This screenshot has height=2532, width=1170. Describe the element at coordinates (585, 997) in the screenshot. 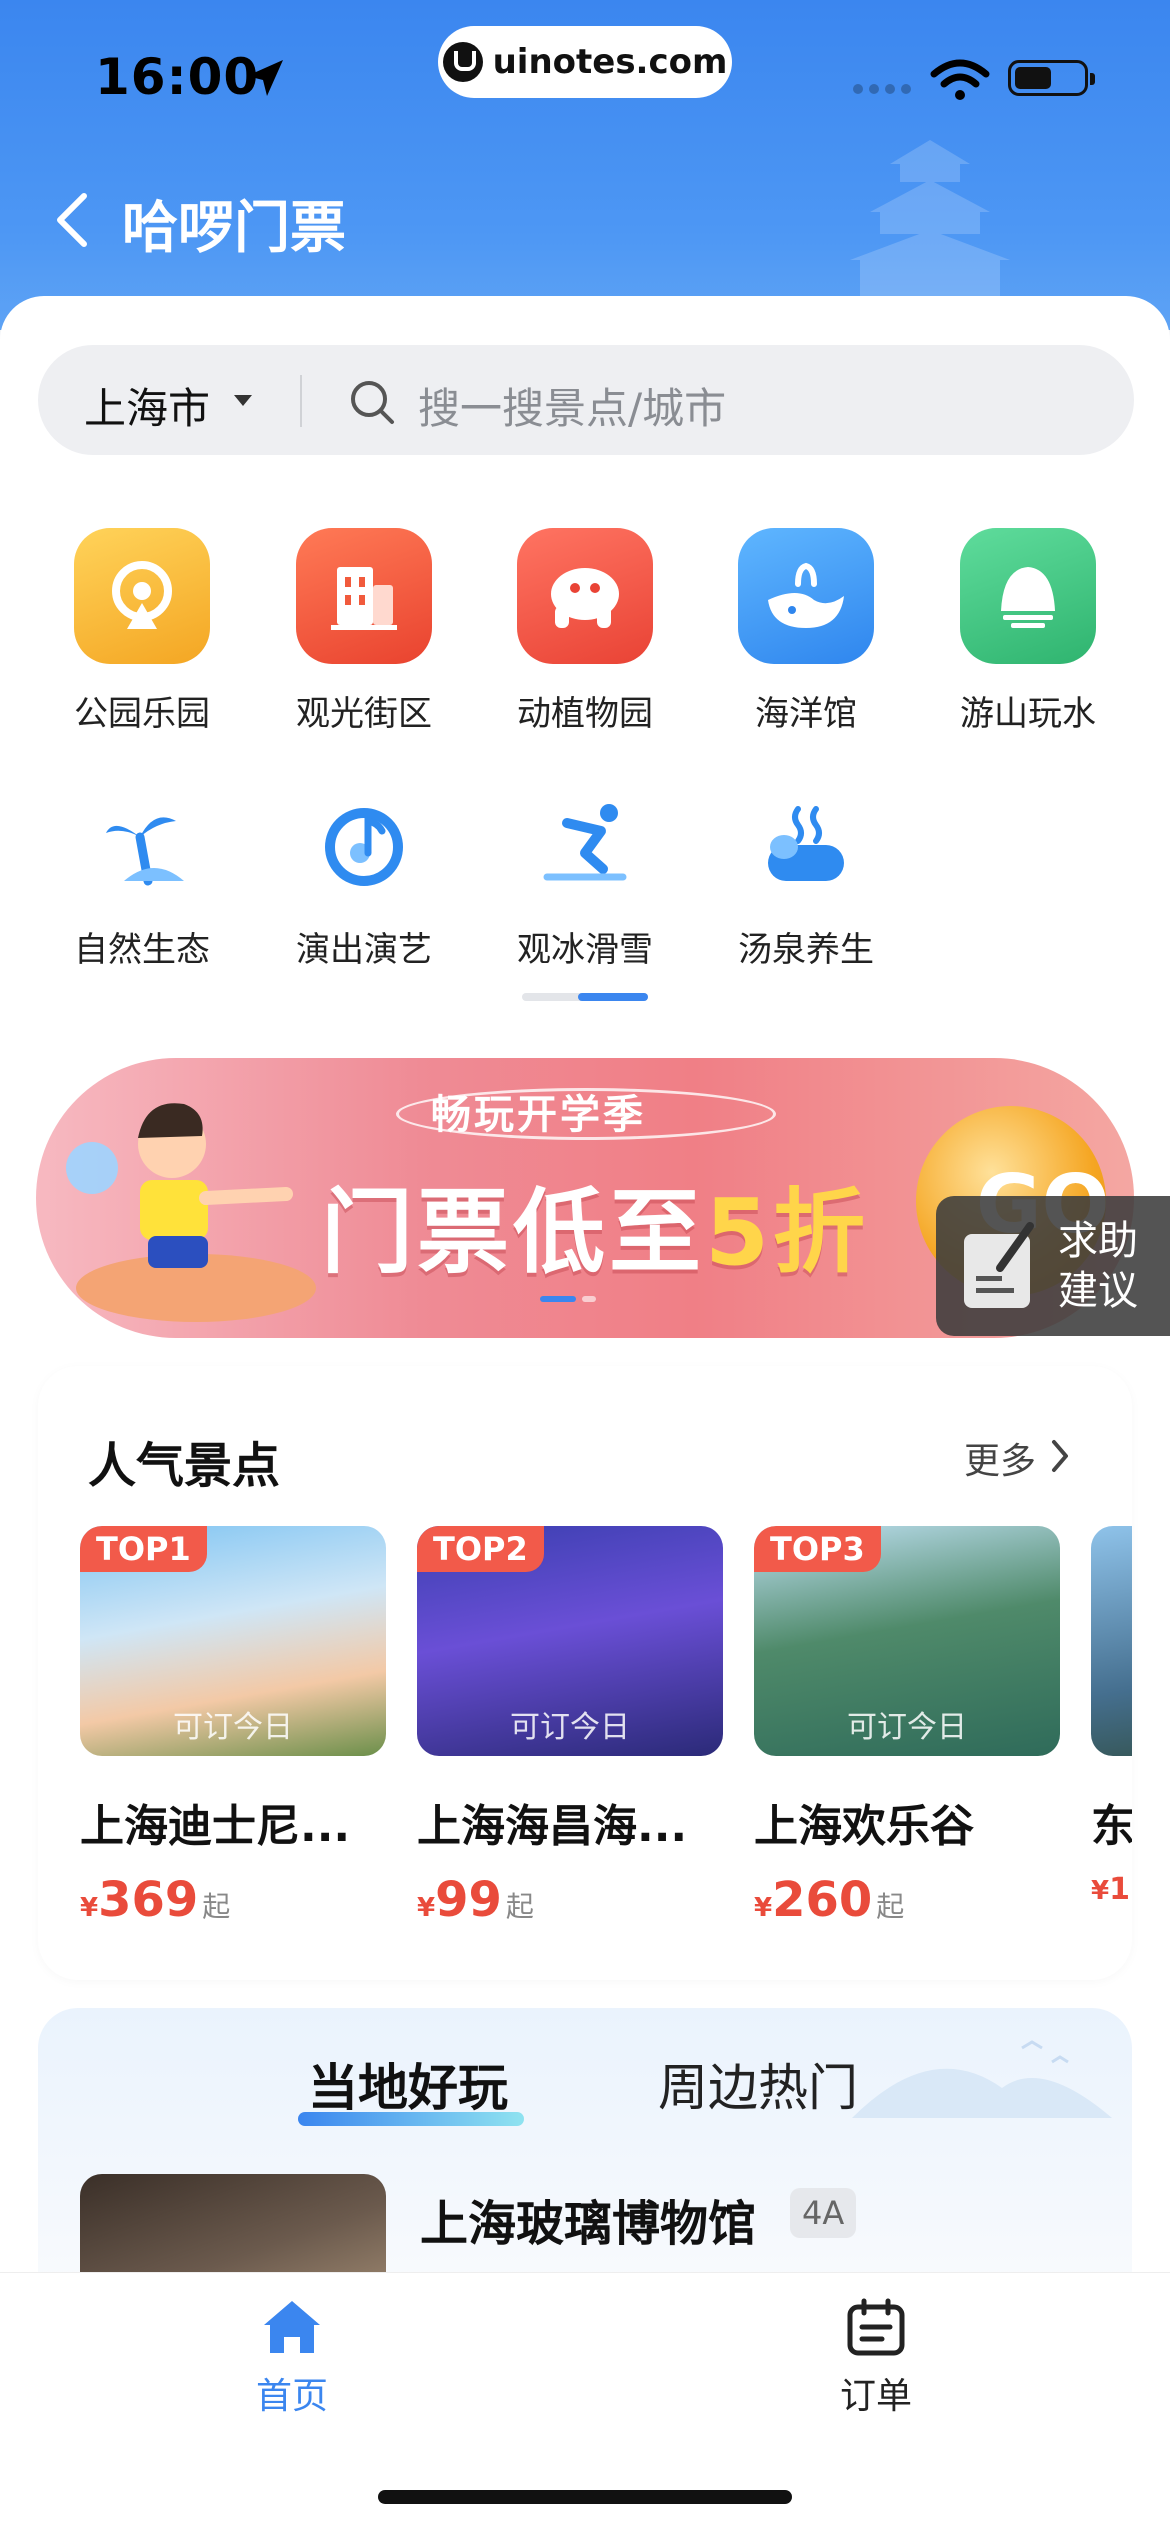

I see `category-page-indicator` at that location.